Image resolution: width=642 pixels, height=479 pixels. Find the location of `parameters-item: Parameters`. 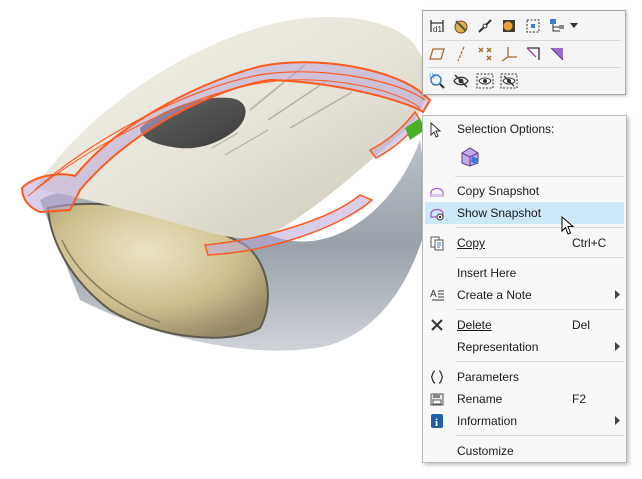

parameters-item: Parameters is located at coordinates (524, 377).